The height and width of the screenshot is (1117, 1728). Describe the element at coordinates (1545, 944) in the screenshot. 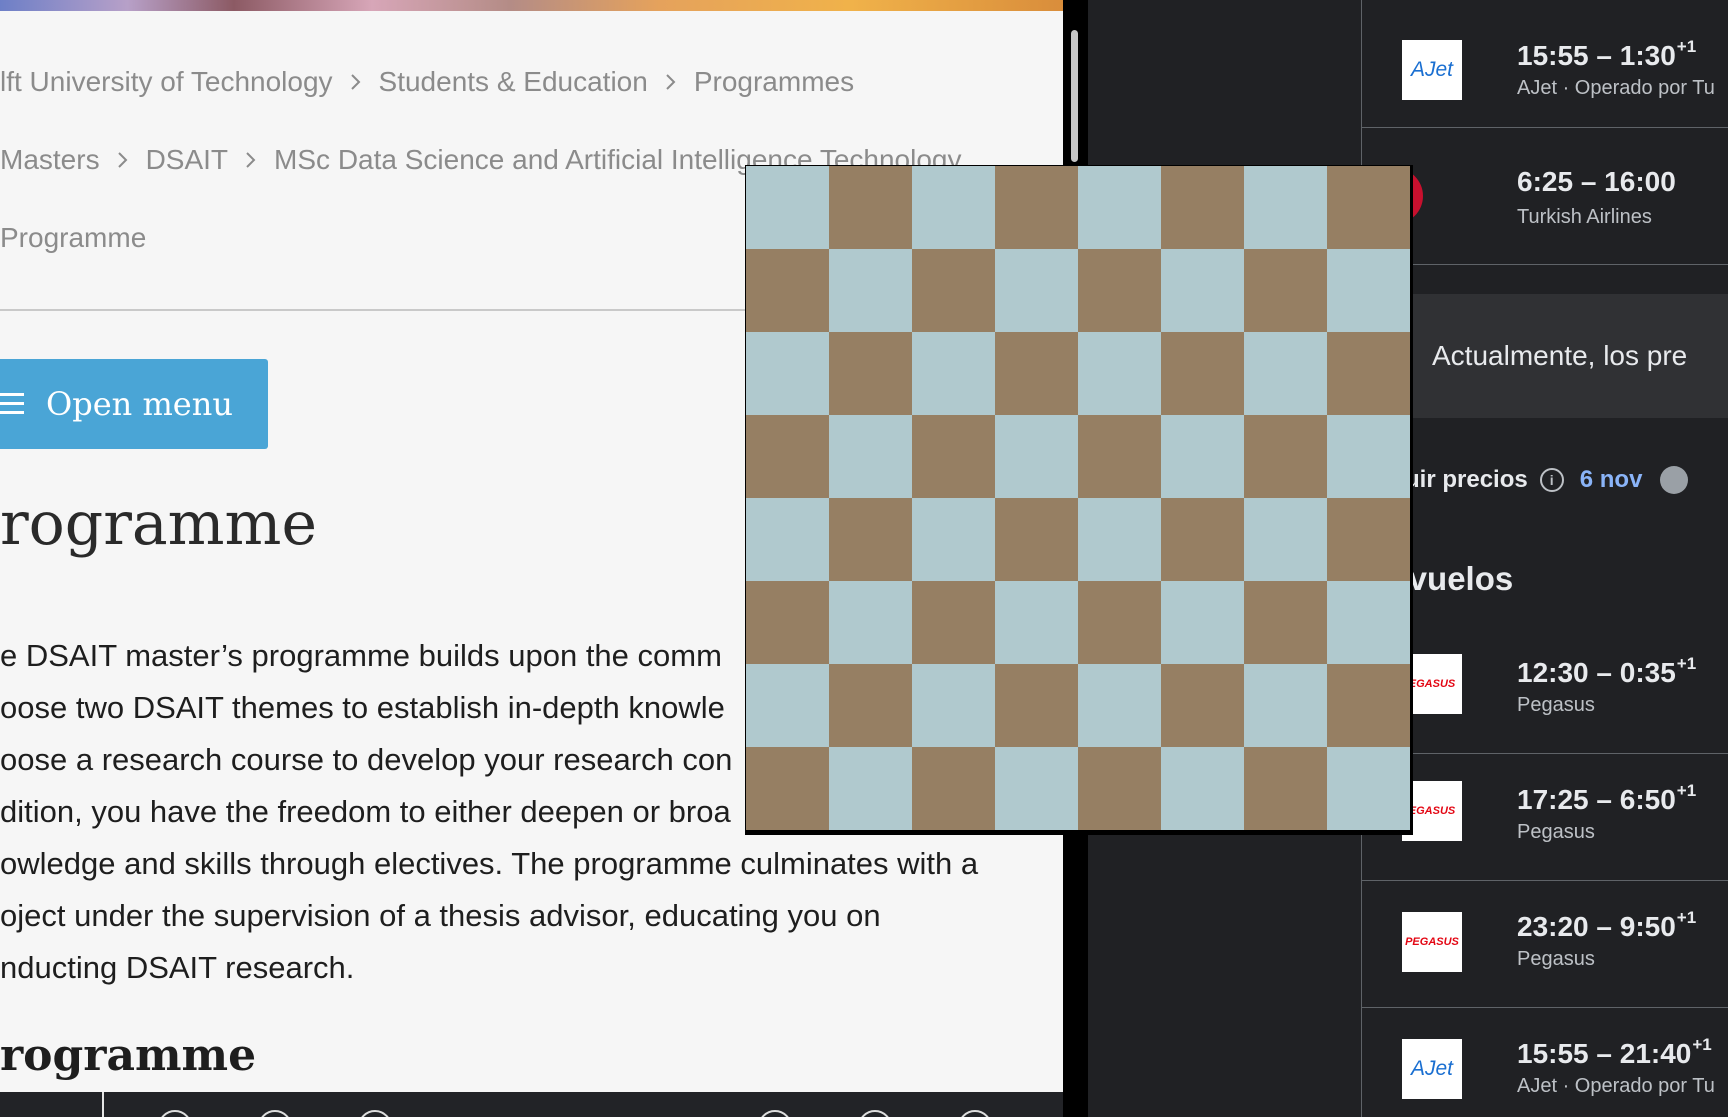

I see `flight-result: PEGASUS 23:20 – 9:50+1 Pegasus` at that location.